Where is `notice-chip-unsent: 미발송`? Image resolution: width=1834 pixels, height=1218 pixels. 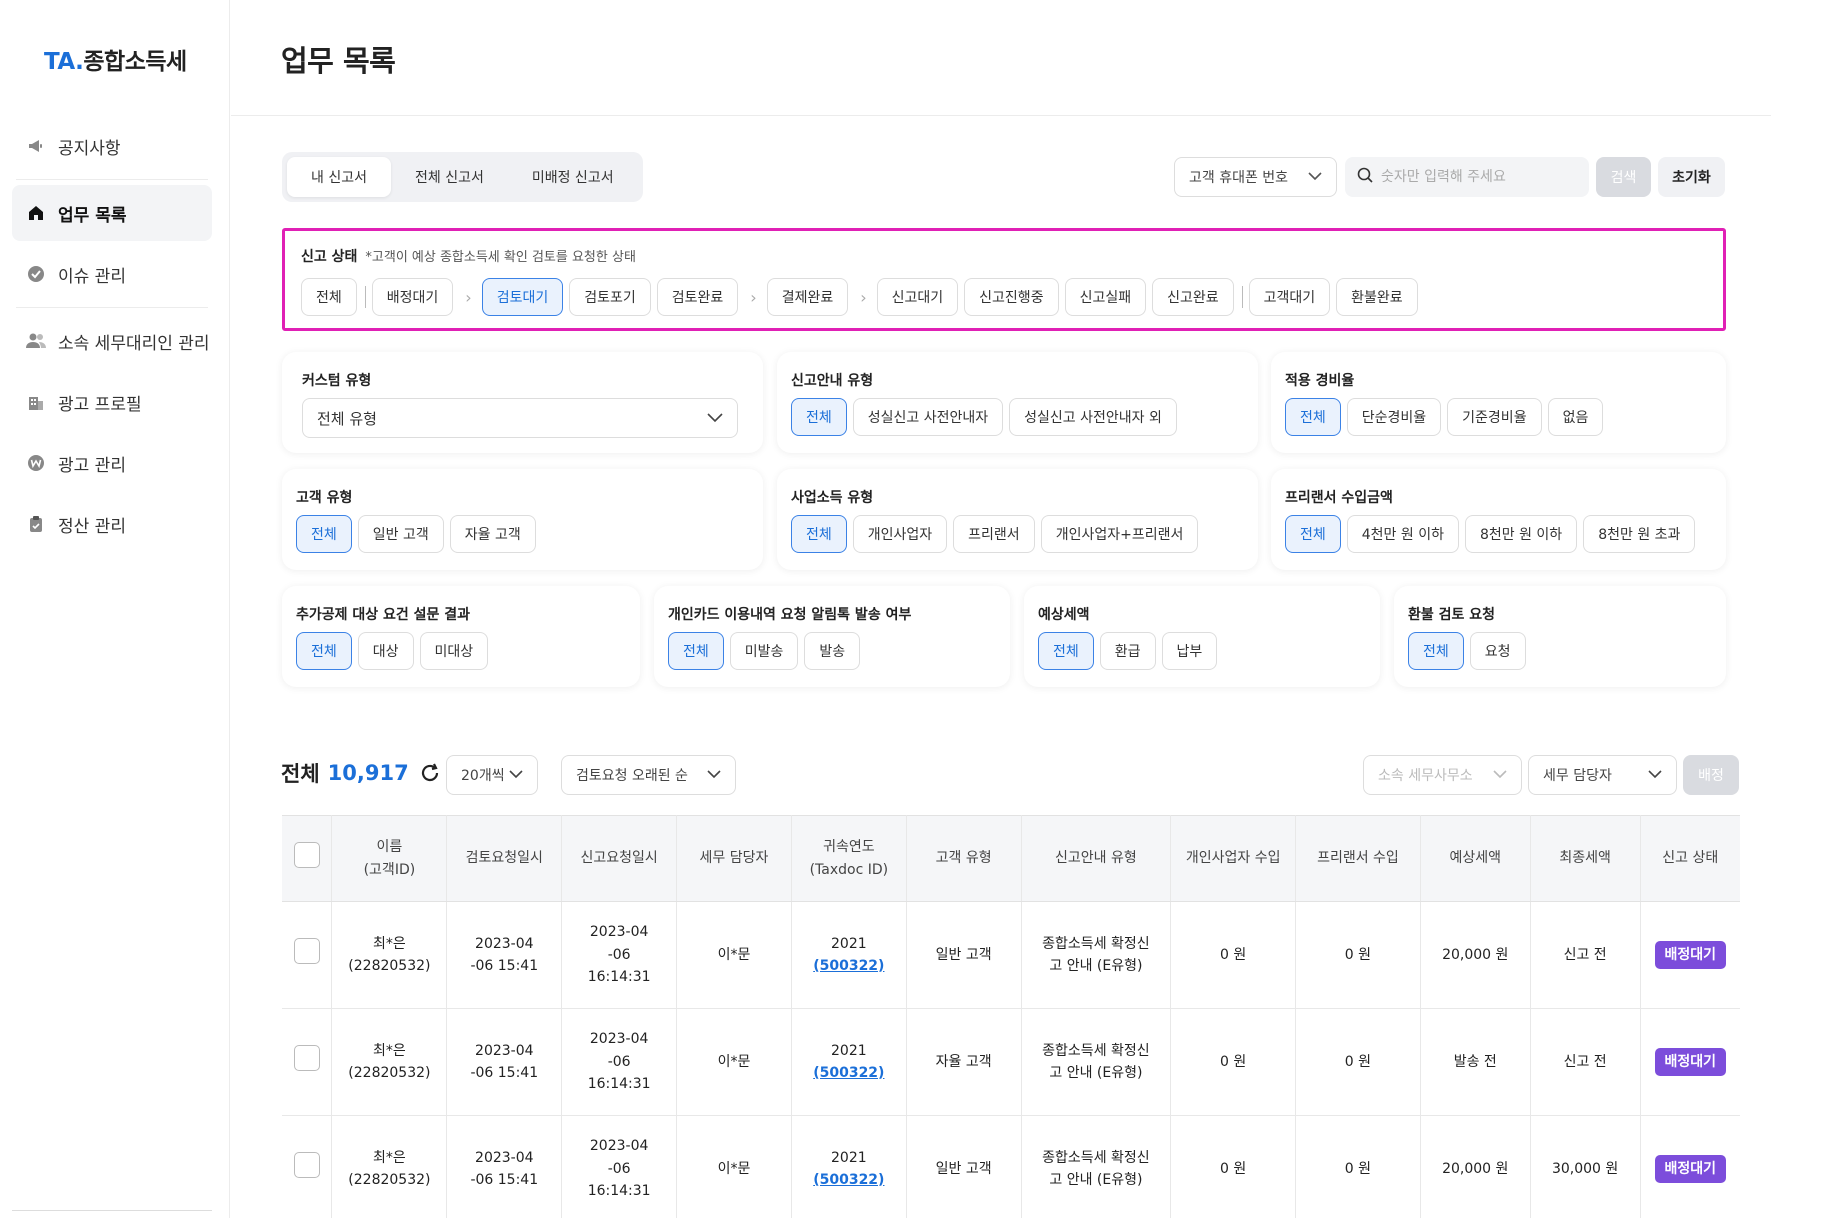 notice-chip-unsent: 미발송 is located at coordinates (764, 651).